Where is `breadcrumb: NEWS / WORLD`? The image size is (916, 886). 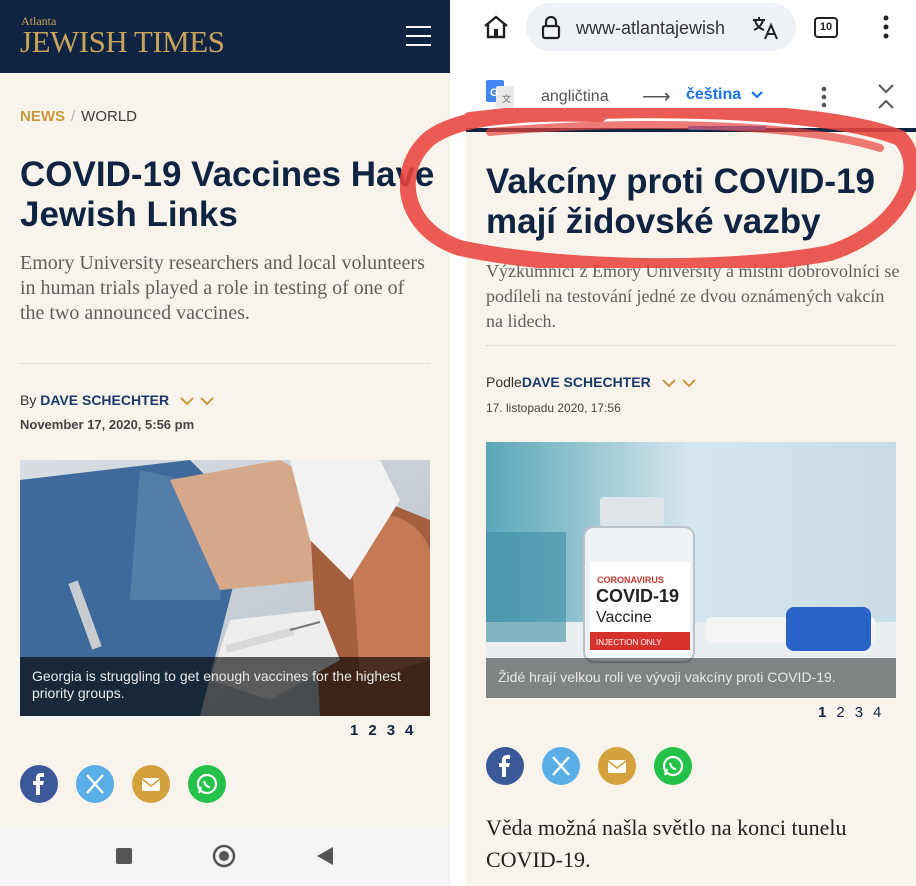
breadcrumb: NEWS / WORLD is located at coordinates (78, 117).